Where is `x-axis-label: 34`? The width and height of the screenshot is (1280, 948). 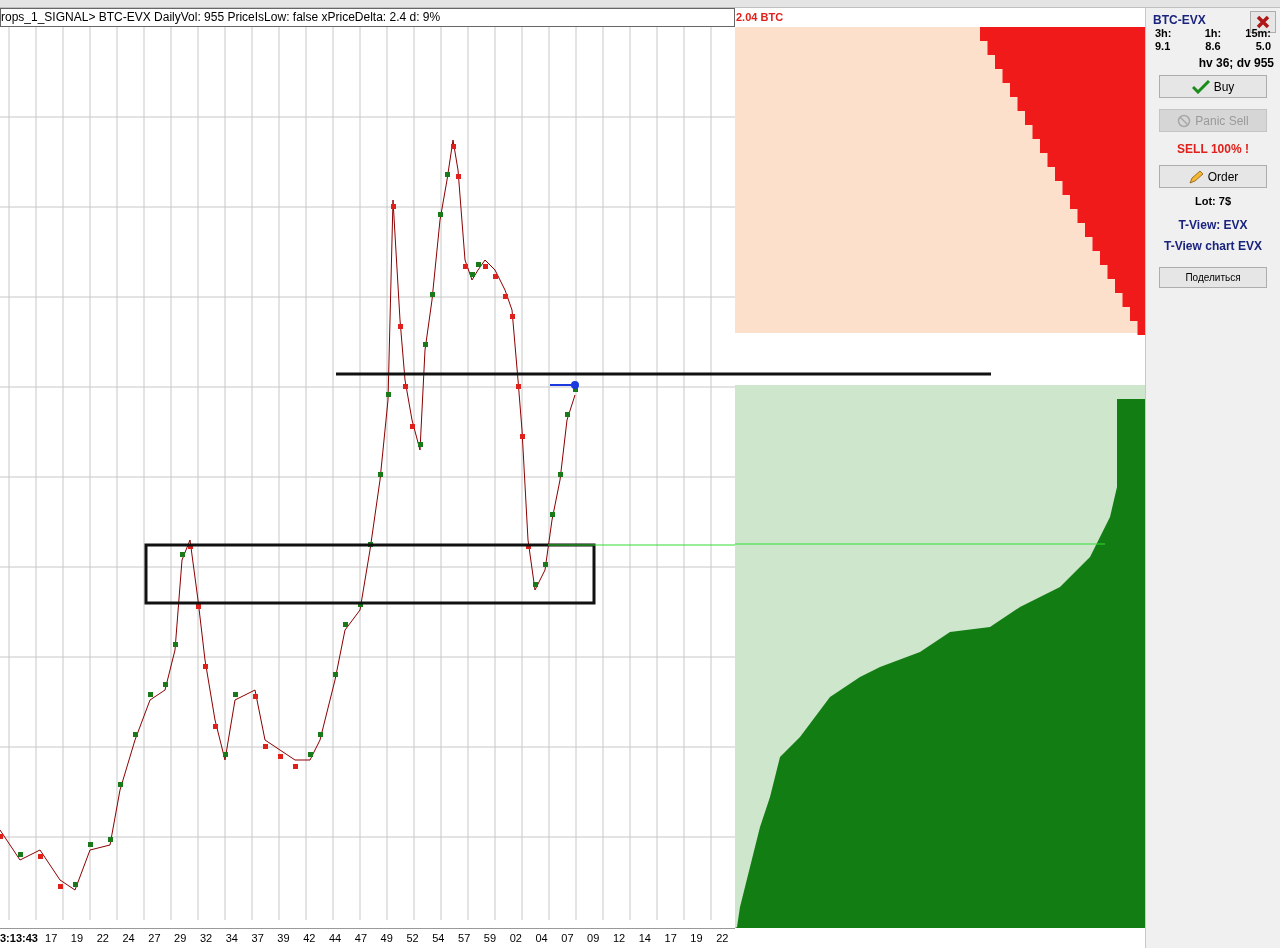
x-axis-label: 34 is located at coordinates (231, 939).